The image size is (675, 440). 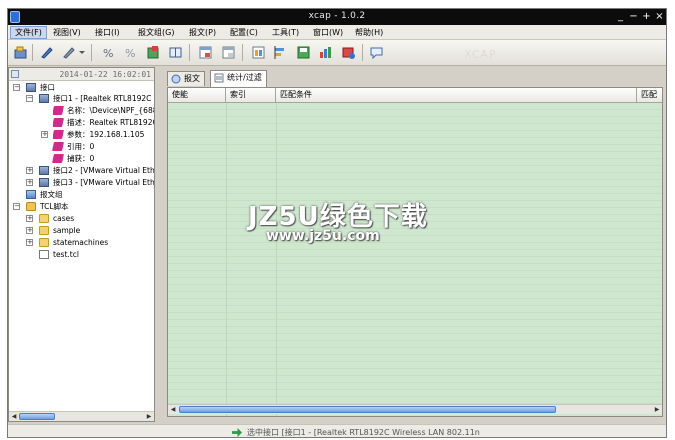 What do you see at coordinates (376, 52) in the screenshot?
I see `chat-icon` at bounding box center [376, 52].